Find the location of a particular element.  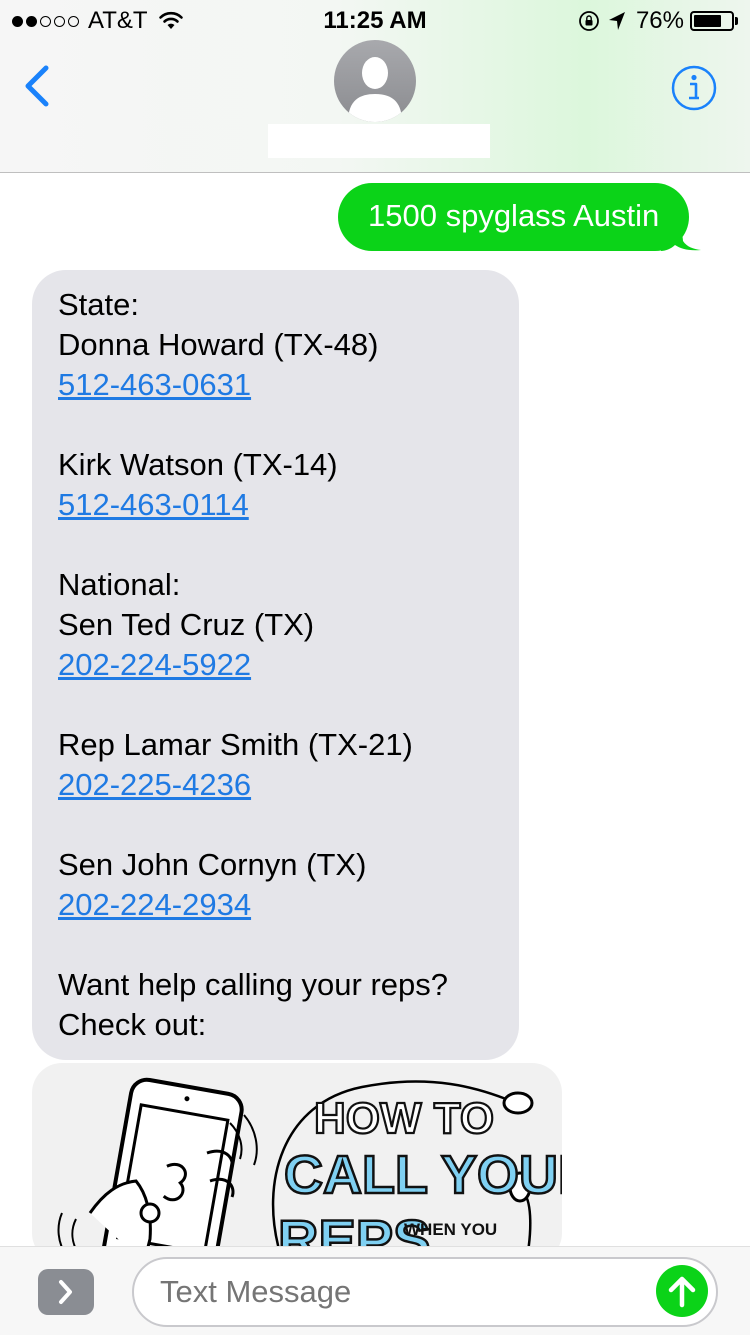

status-bar: AT&T 11:25 AM 76% is located at coordinates (375, 20).